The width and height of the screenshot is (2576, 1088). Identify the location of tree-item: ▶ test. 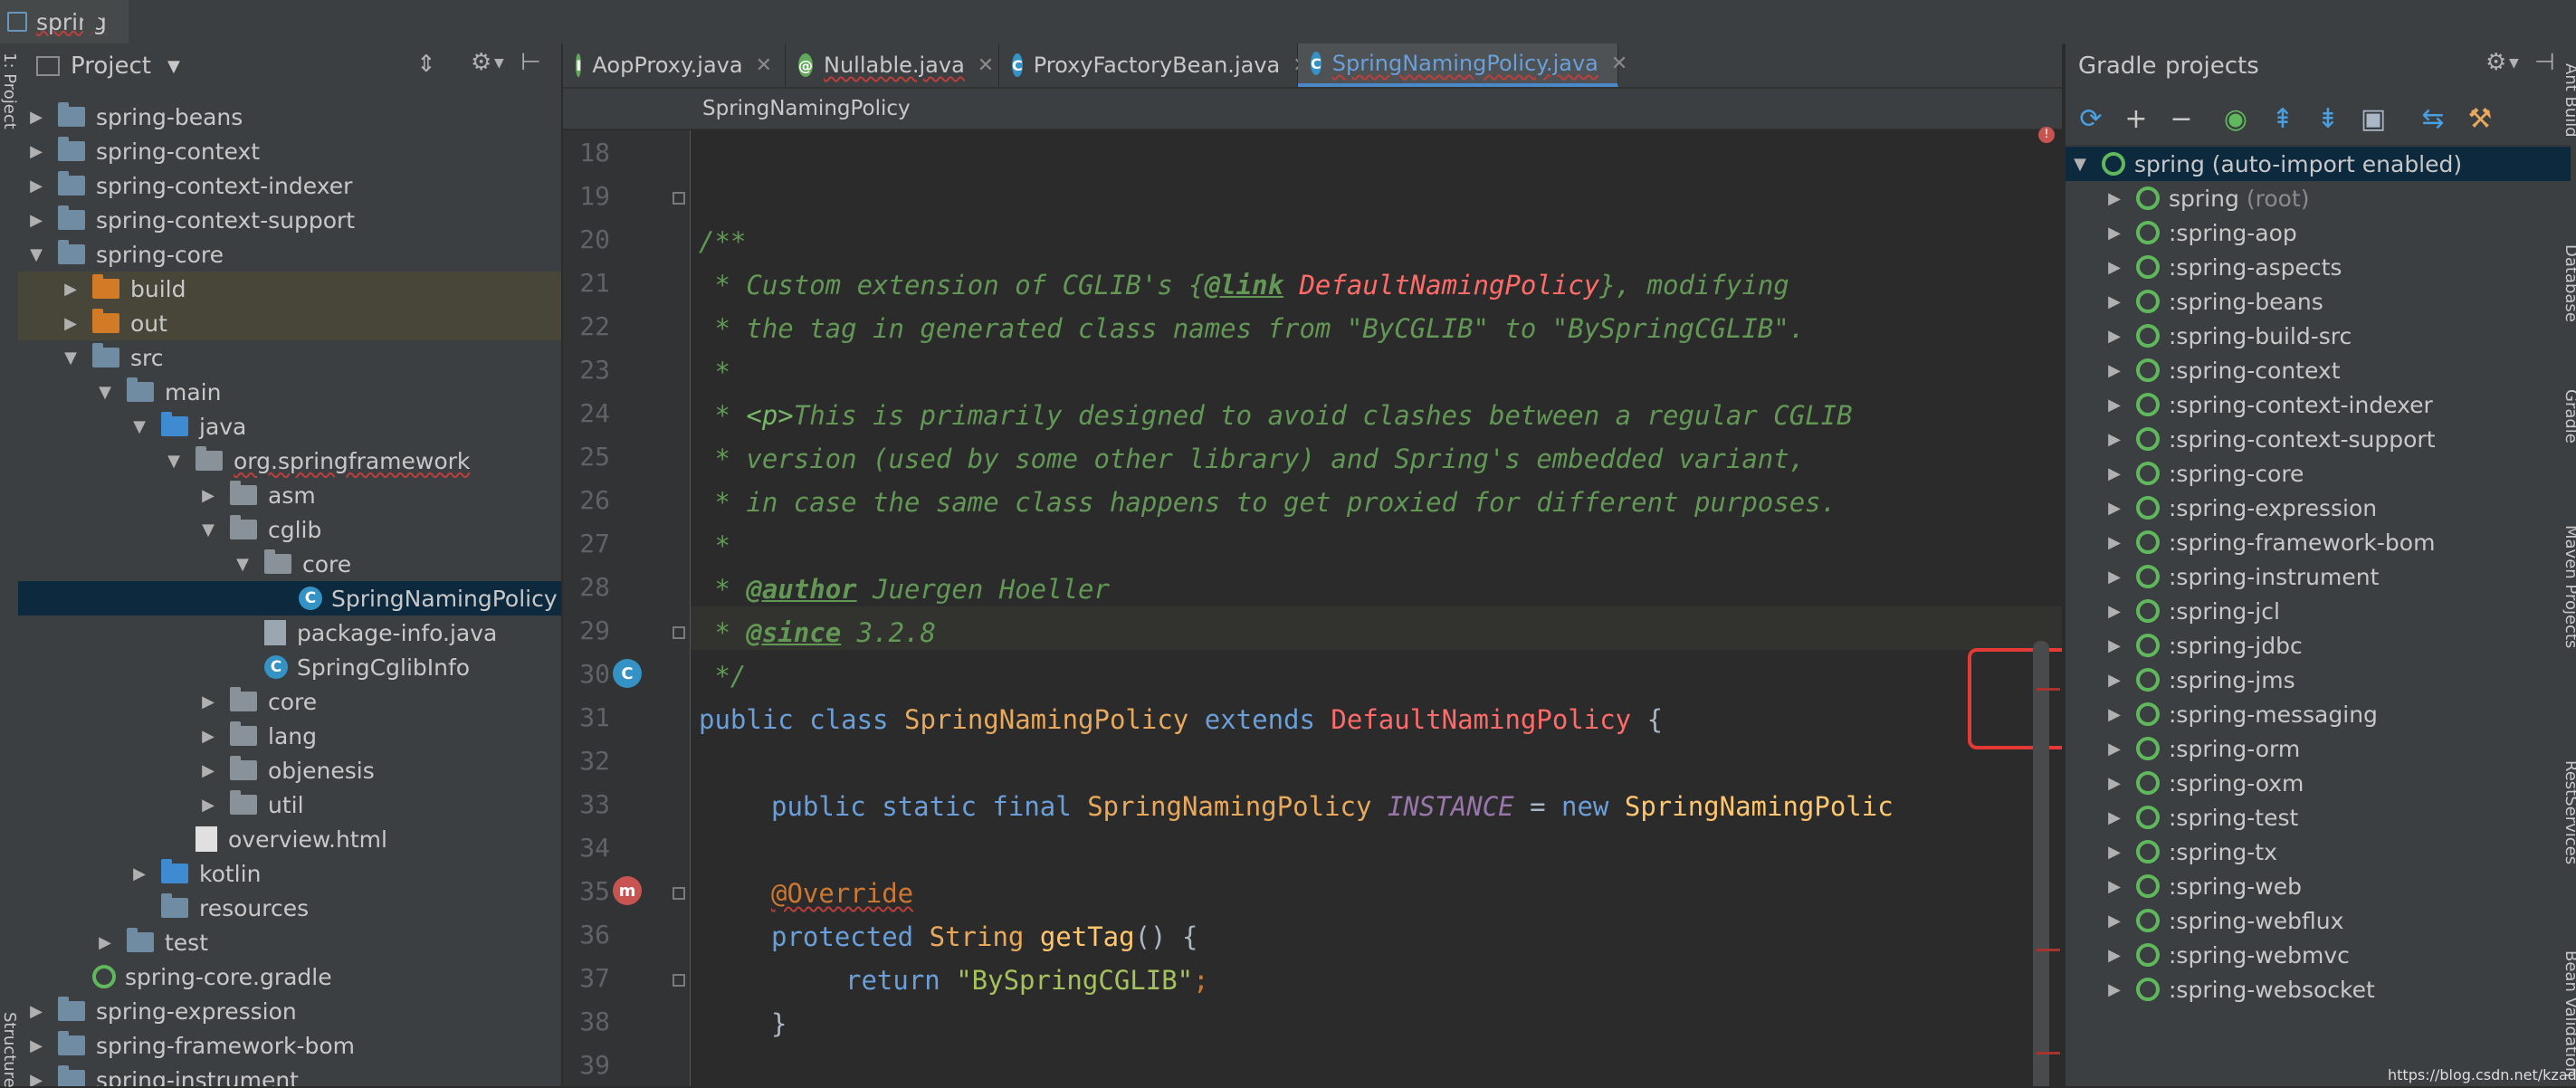
(289, 942).